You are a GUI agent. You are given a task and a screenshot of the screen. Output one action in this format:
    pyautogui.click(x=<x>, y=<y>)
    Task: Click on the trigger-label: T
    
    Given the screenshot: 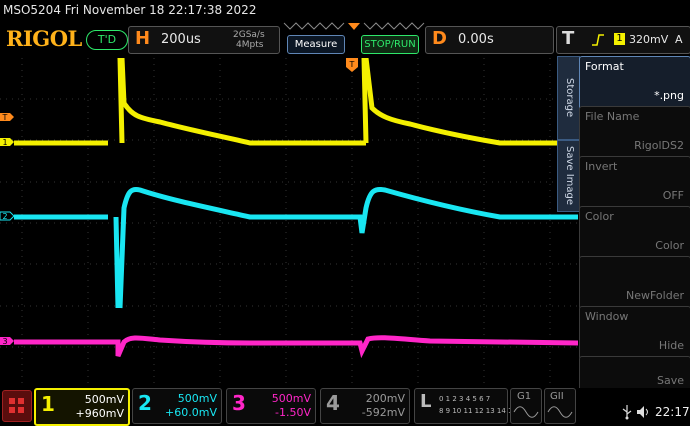 What is the action you would take?
    pyautogui.click(x=568, y=38)
    